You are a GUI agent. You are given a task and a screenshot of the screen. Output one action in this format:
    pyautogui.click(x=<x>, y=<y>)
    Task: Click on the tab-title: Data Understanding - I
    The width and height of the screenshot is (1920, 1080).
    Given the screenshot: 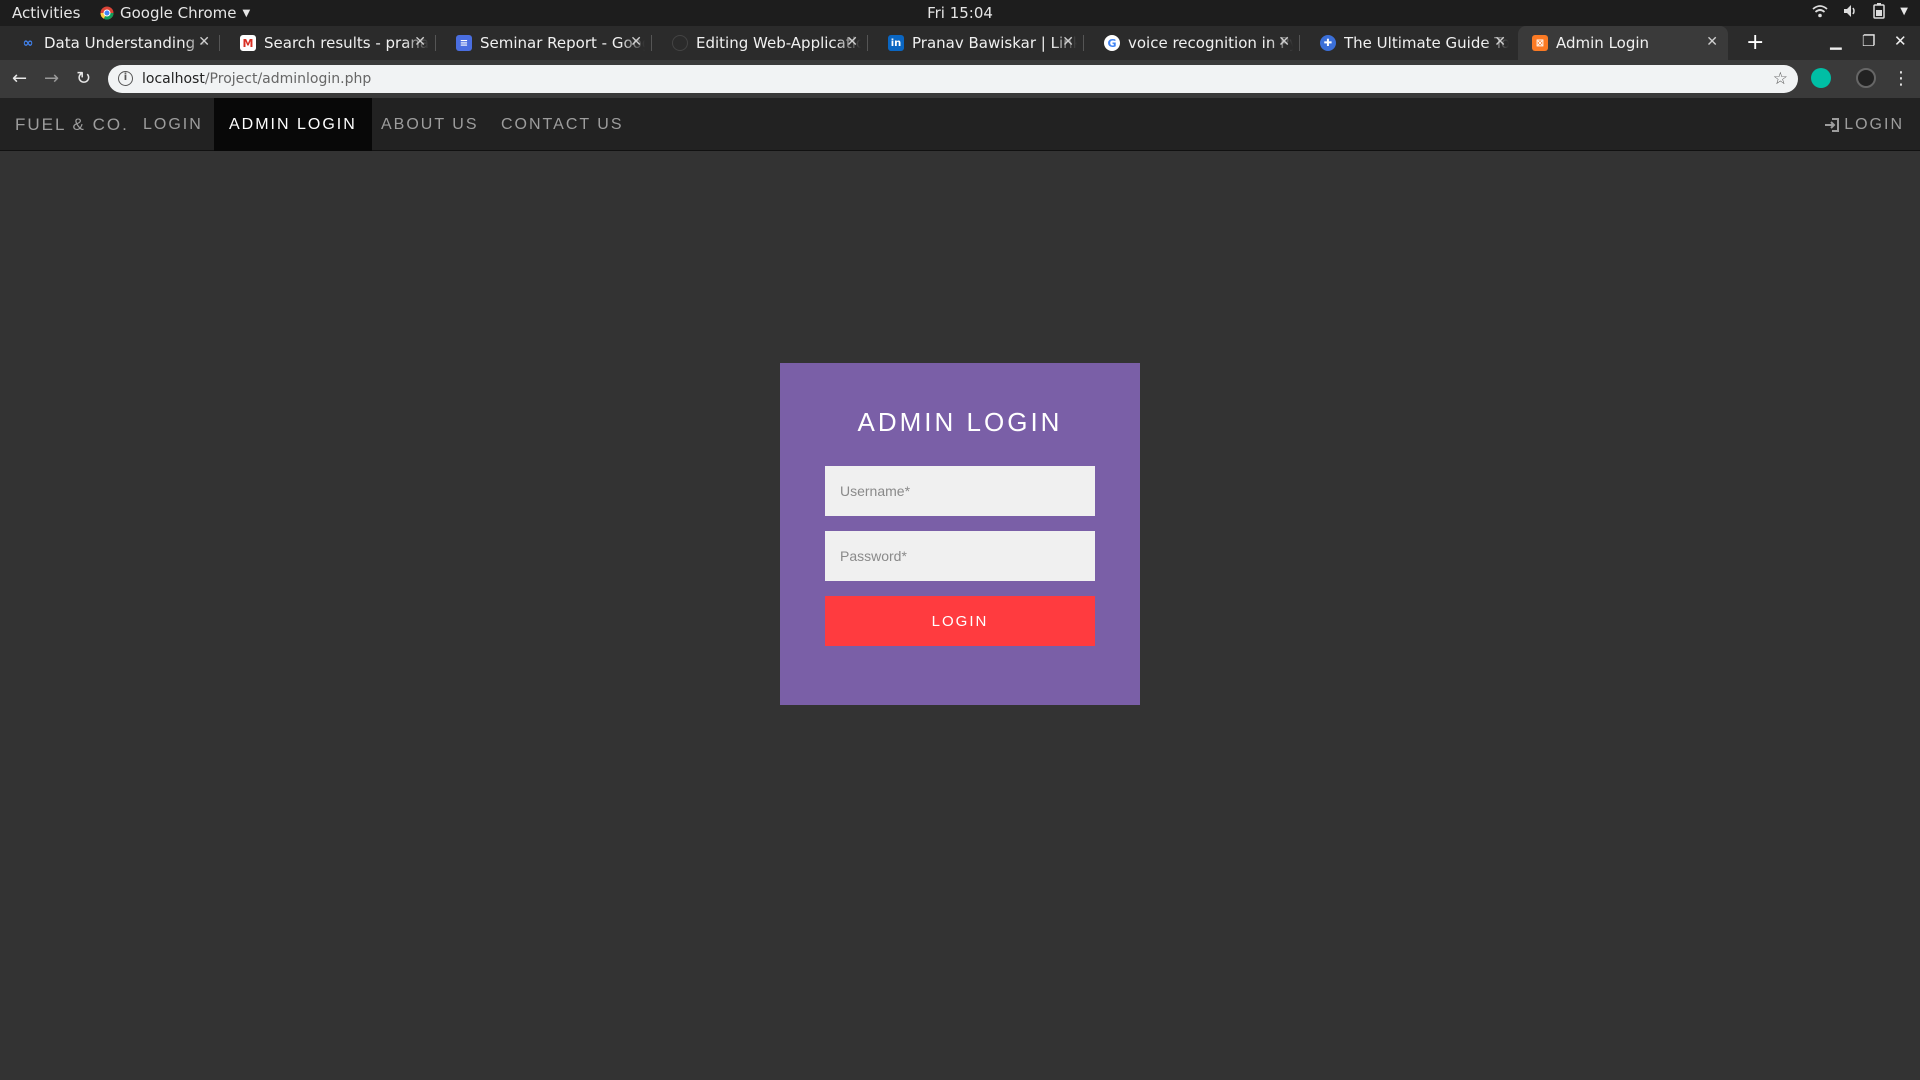 What is the action you would take?
    pyautogui.click(x=126, y=43)
    